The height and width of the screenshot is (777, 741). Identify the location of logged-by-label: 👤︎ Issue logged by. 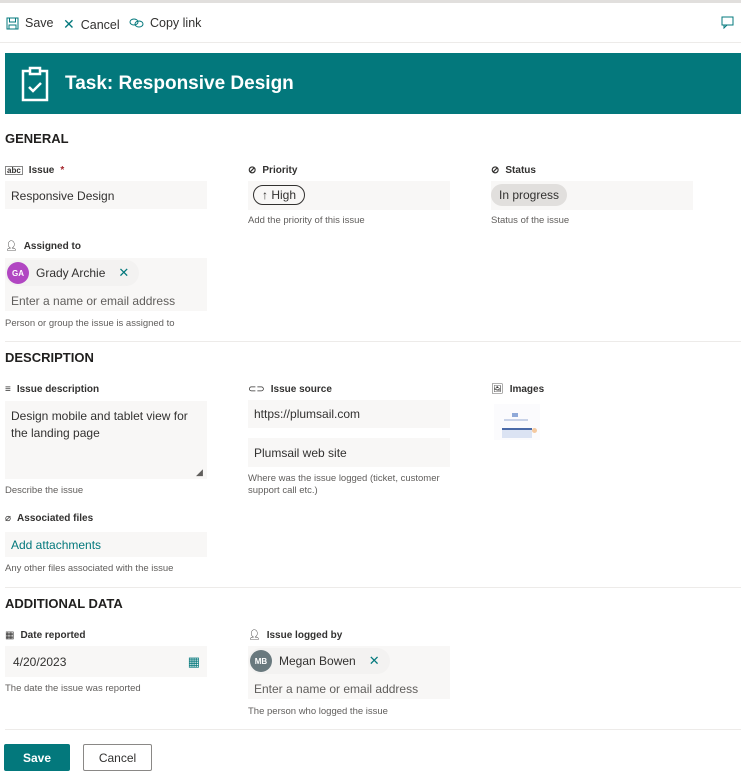
(295, 635).